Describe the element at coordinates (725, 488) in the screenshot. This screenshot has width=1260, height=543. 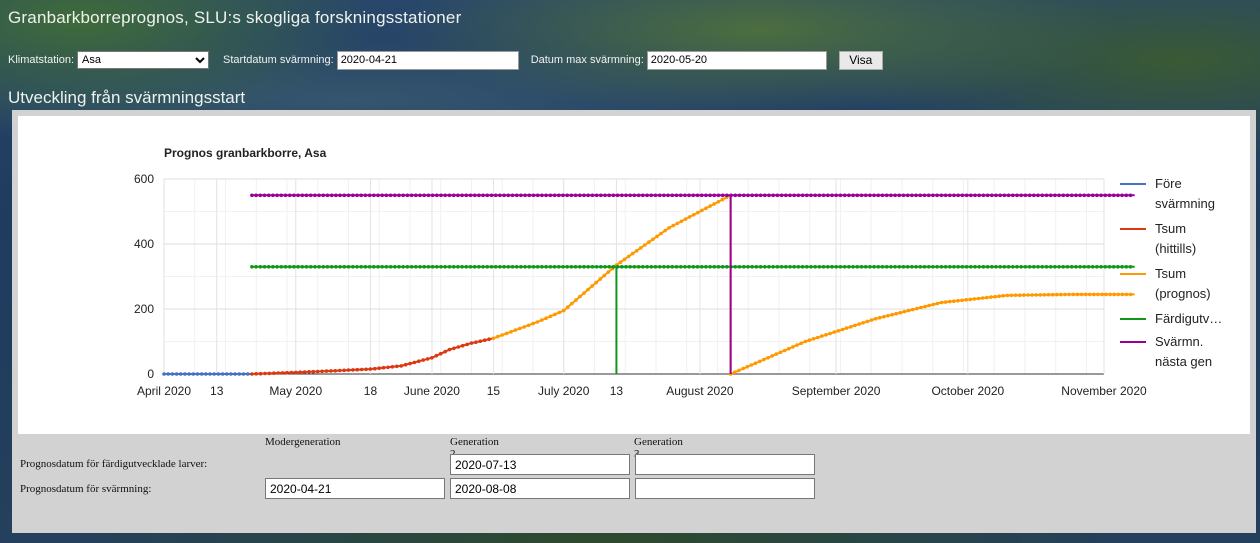
I see `swarming-gen3-field` at that location.